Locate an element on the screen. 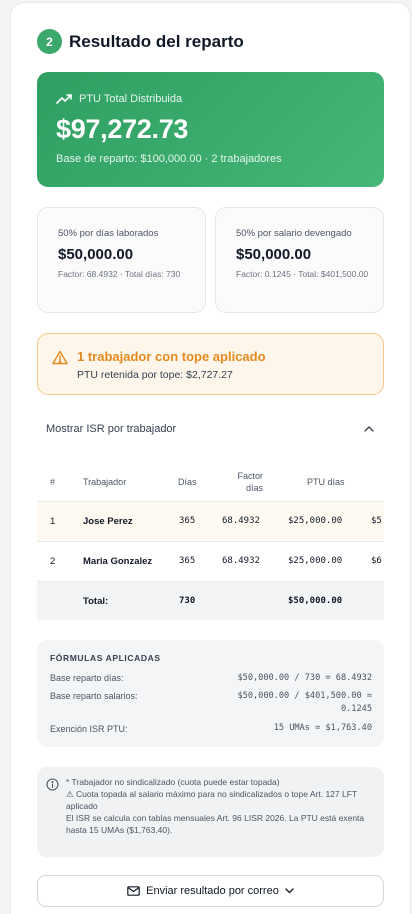 This screenshot has height=914, width=412. worker-name: Jose Perez is located at coordinates (108, 521).